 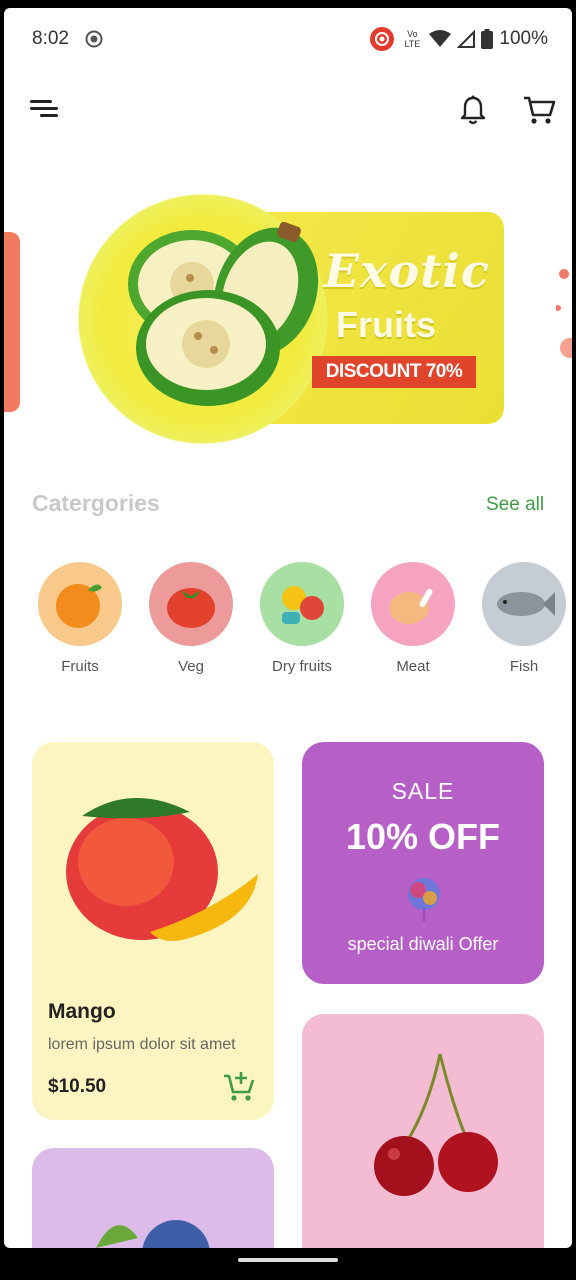 I want to click on discount-badge: DISCOUNT 70%, so click(x=394, y=372).